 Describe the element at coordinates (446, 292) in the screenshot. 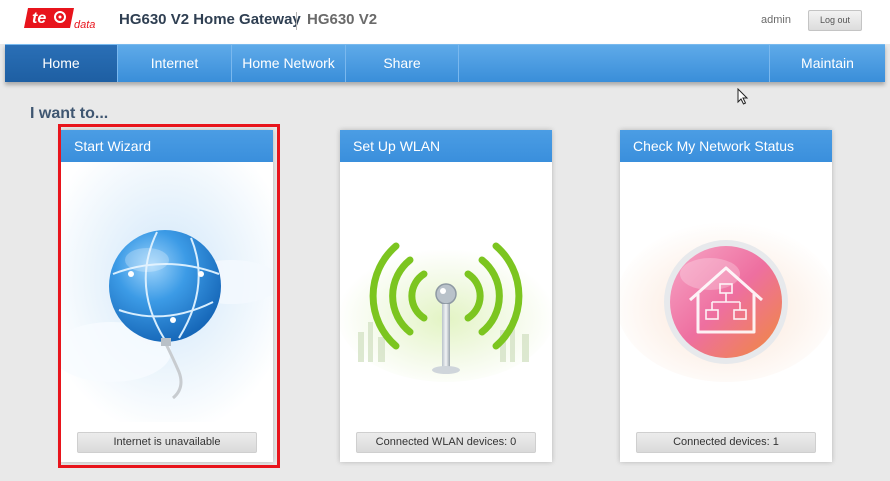

I see `wifi-antenna-icon` at that location.